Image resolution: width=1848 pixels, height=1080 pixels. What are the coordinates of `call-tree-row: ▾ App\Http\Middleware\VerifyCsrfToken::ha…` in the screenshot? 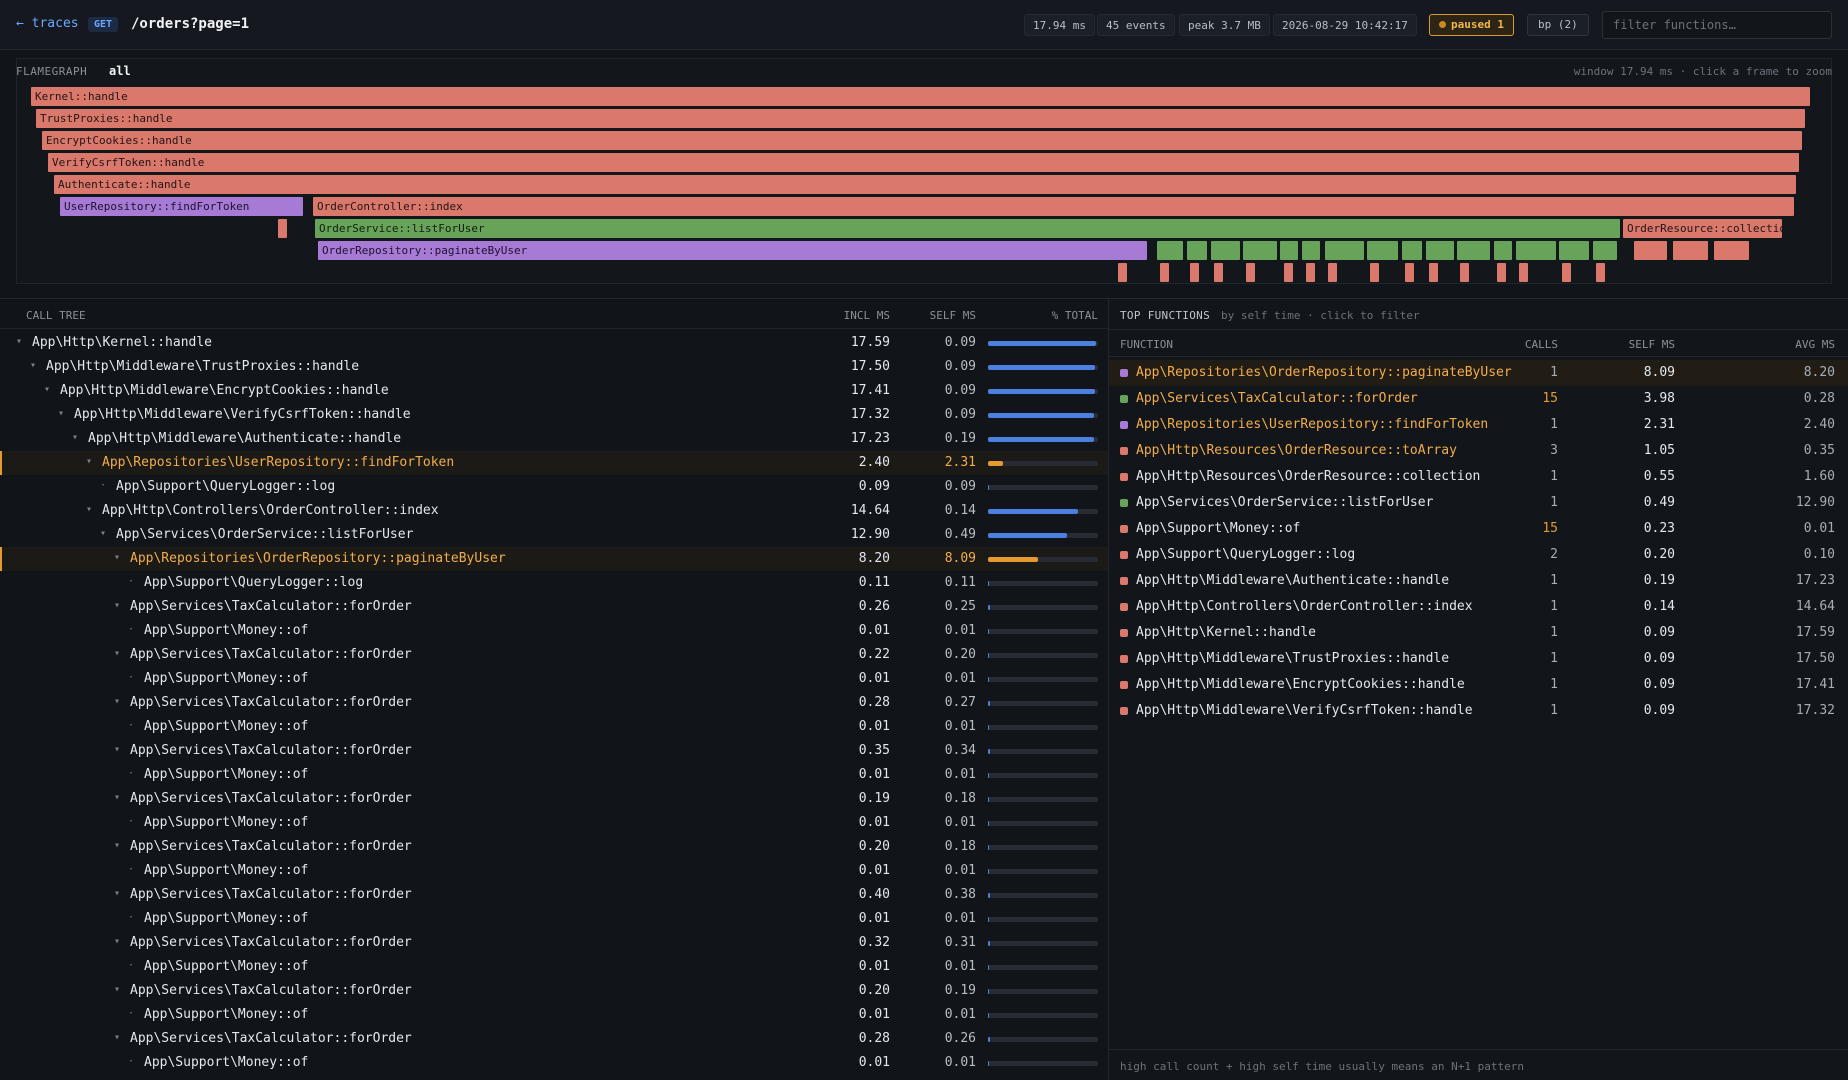 It's located at (554, 415).